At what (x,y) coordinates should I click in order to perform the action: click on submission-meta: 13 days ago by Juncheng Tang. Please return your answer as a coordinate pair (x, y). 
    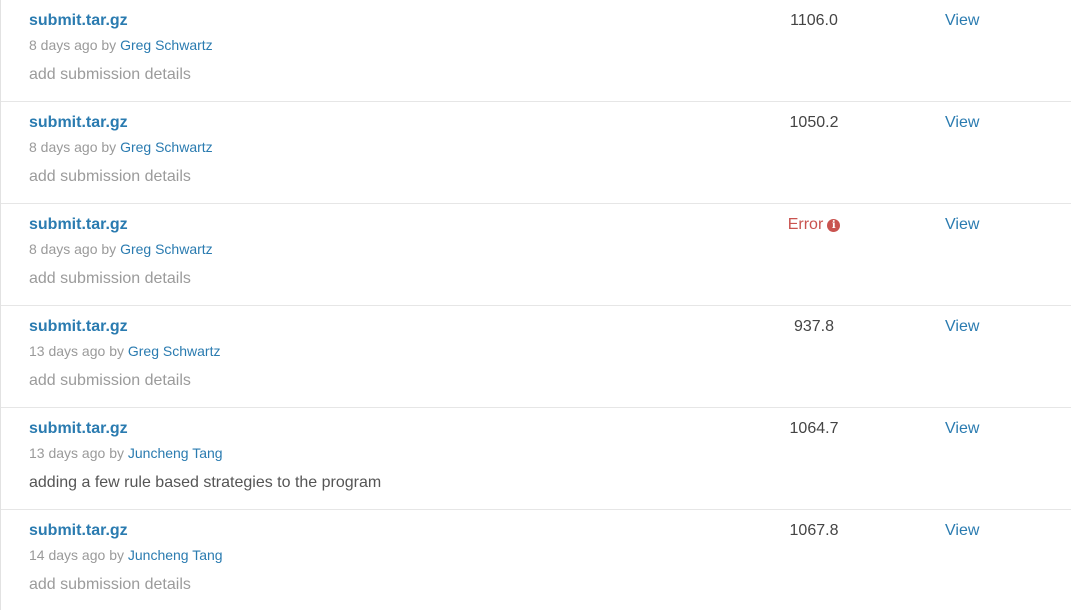
    Looking at the image, I should click on (126, 453).